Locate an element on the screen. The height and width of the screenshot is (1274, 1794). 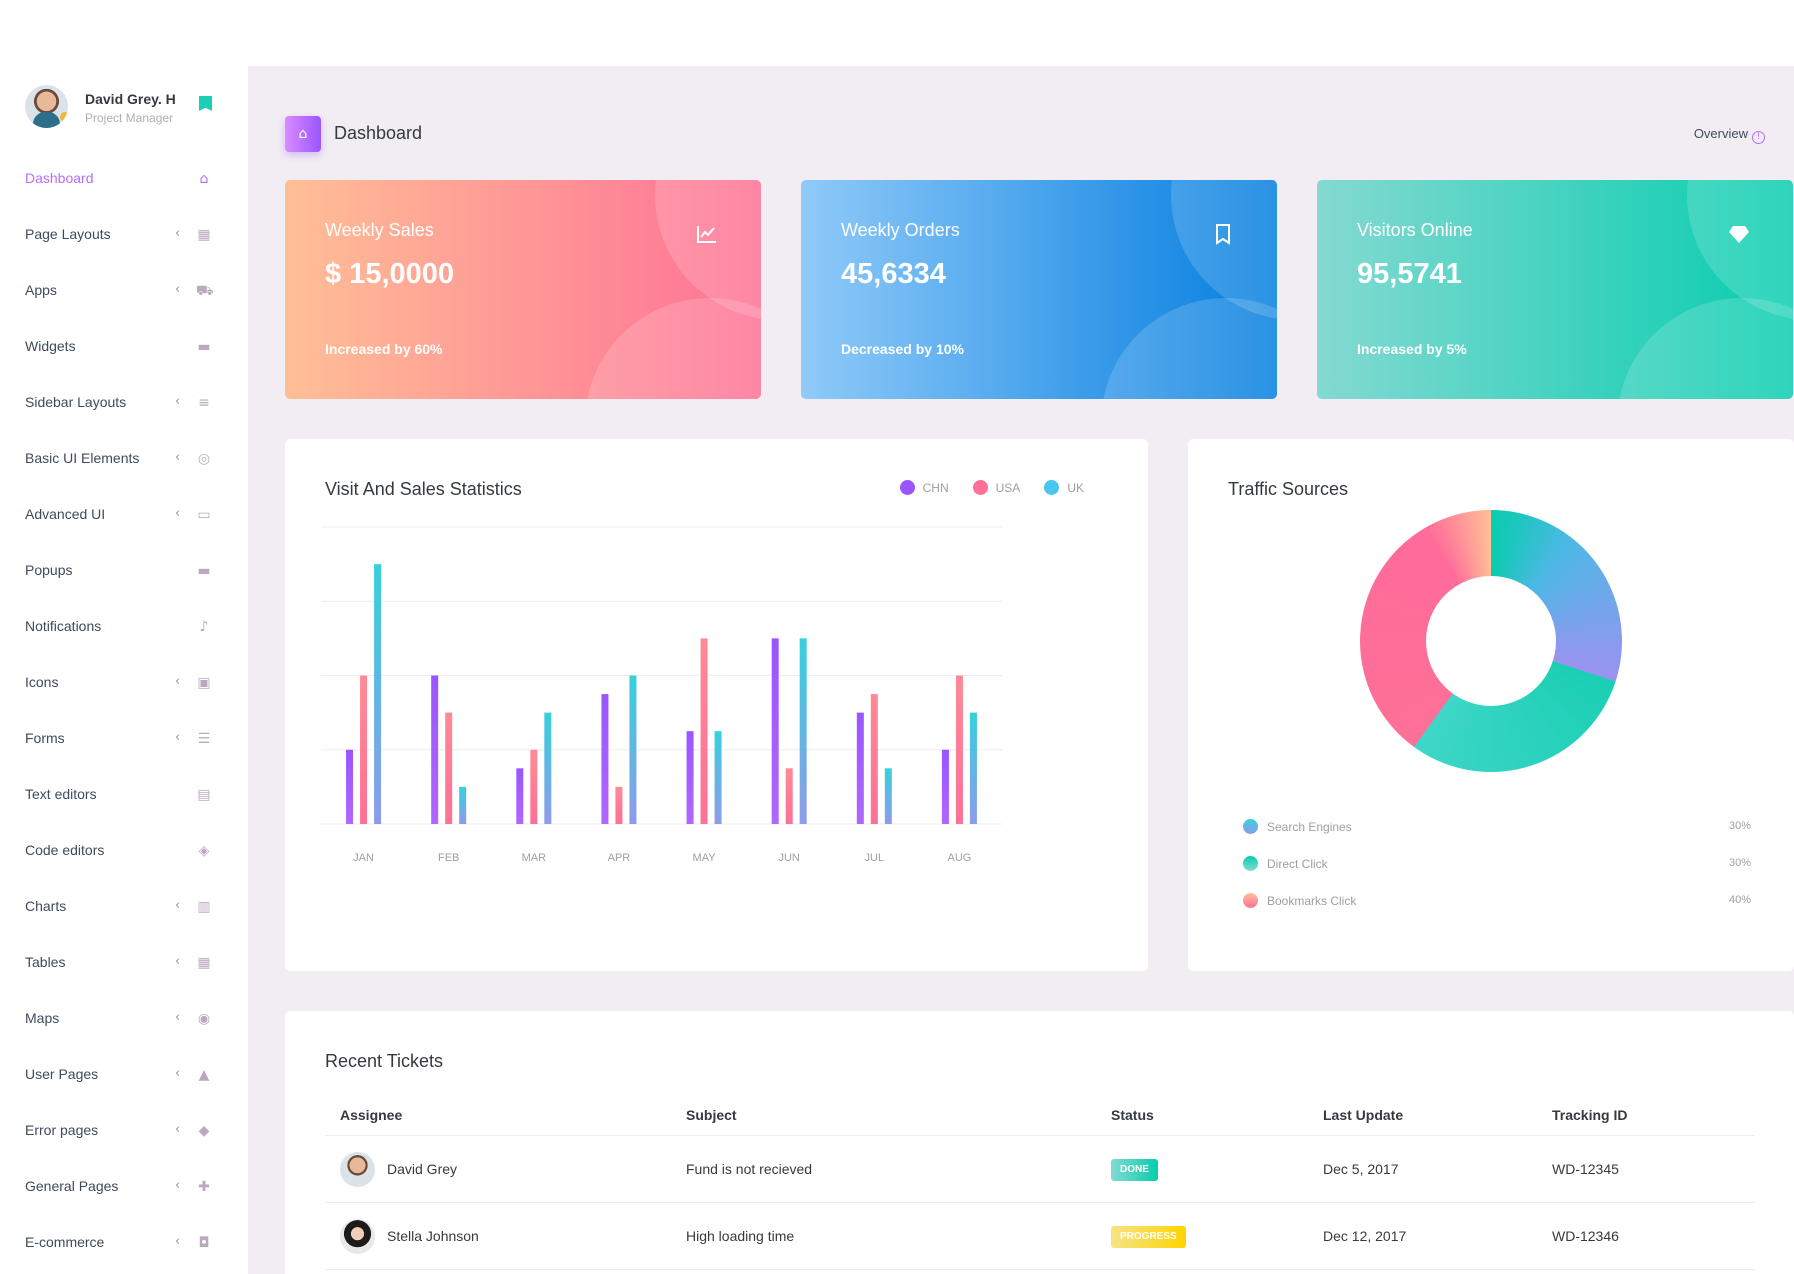
bar-usa-aug is located at coordinates (959, 750).